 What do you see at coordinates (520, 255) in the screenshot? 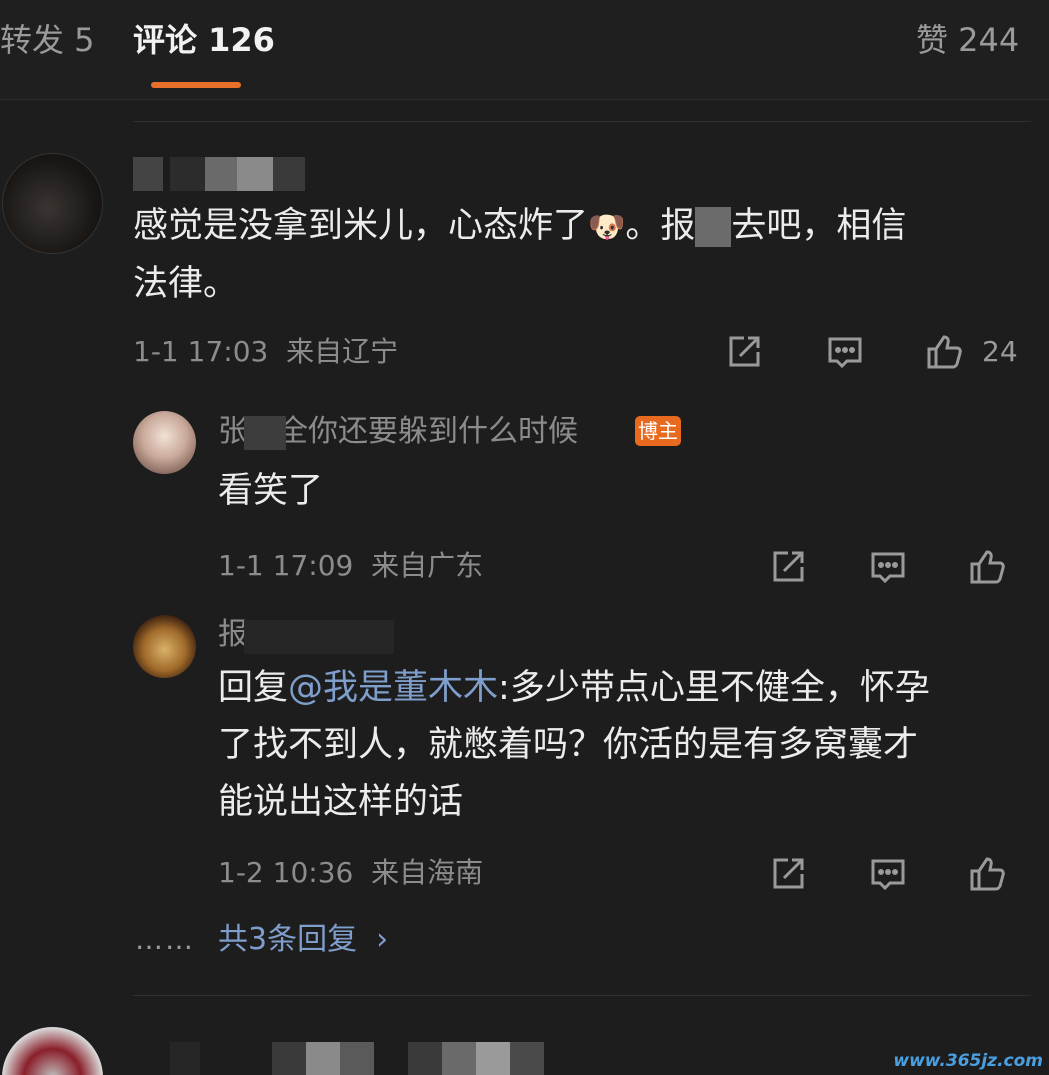
I see `comment-text: 感觉是没拿到米儿，心态炸了🐶。报 去吧，相信 法律。` at bounding box center [520, 255].